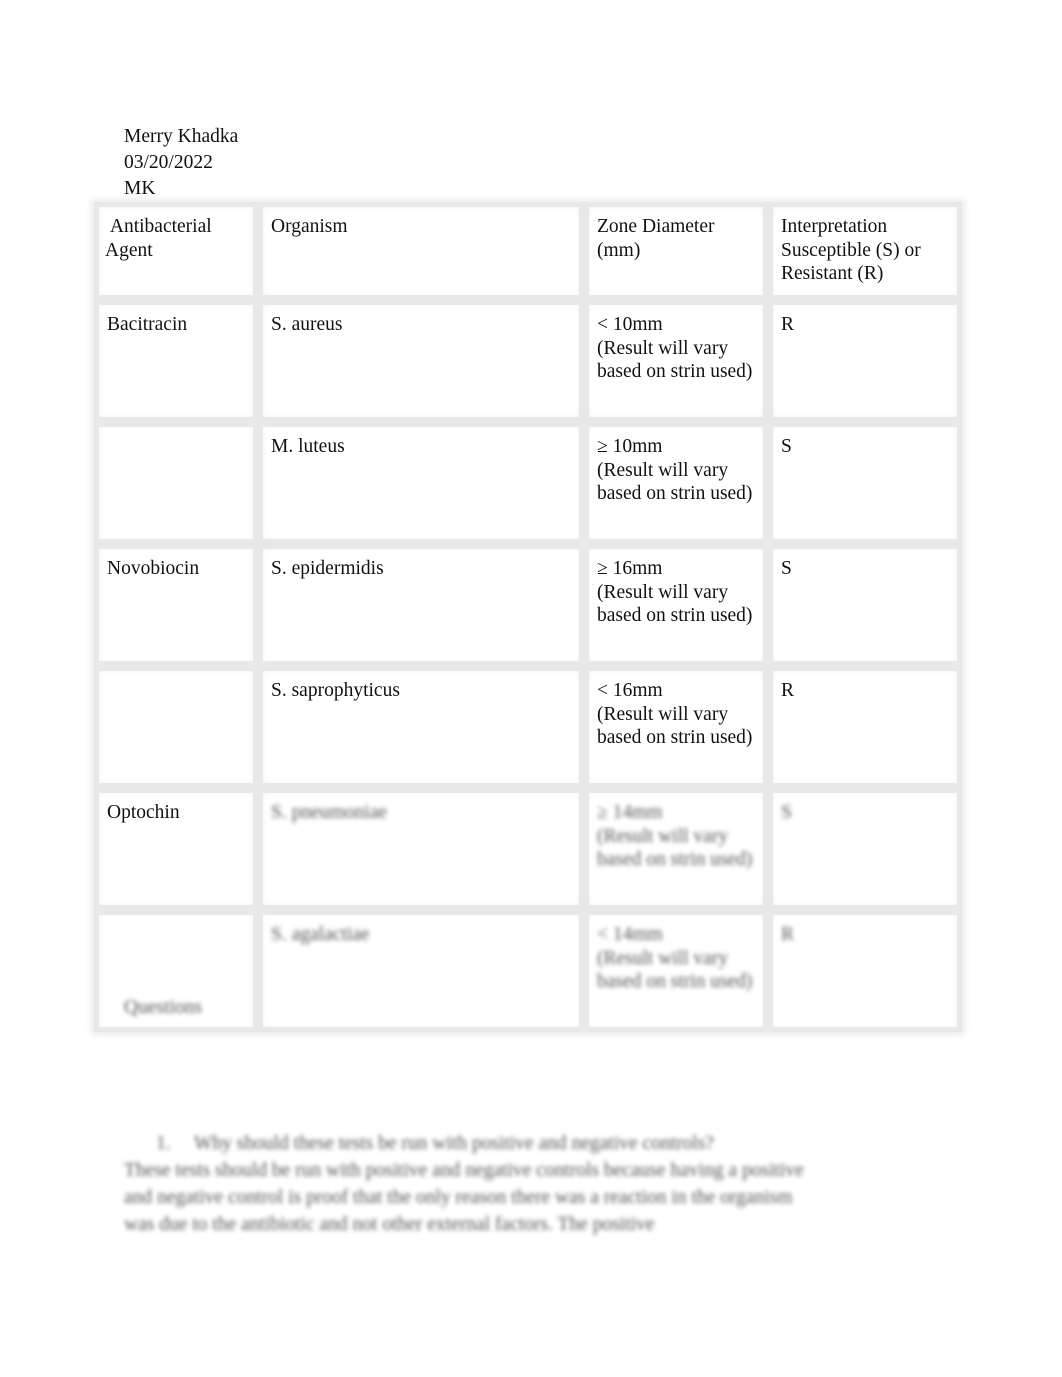 This screenshot has height=1377, width=1062. Describe the element at coordinates (140, 188) in the screenshot. I see `author-initials: MK` at that location.